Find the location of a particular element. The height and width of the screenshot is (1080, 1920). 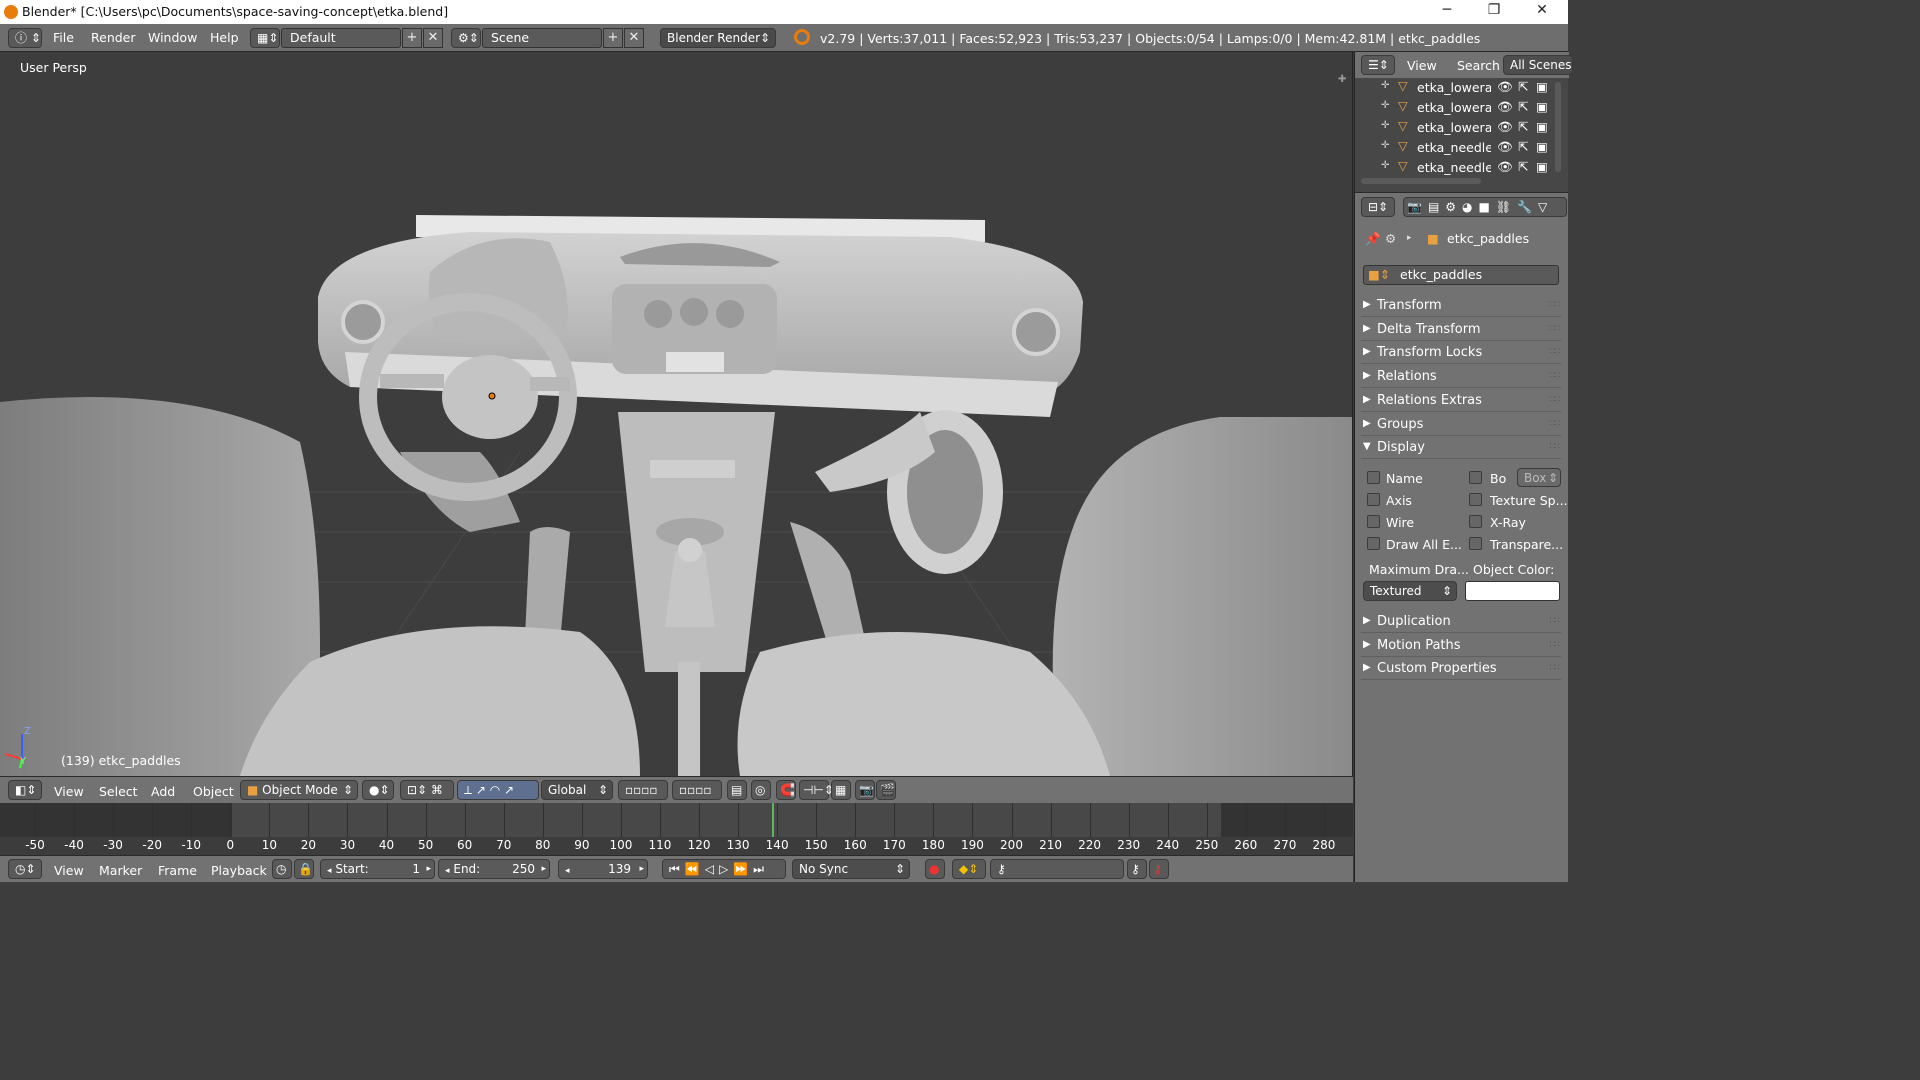

pin-icon: 📌 is located at coordinates (1373, 239).